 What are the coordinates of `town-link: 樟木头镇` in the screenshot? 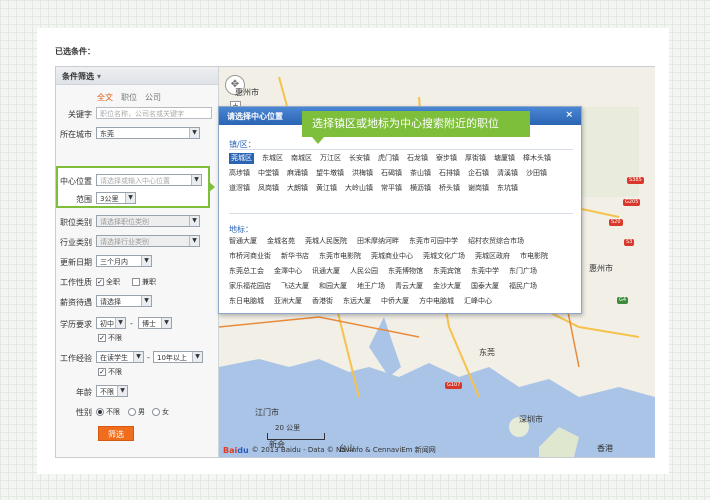 It's located at (537, 158).